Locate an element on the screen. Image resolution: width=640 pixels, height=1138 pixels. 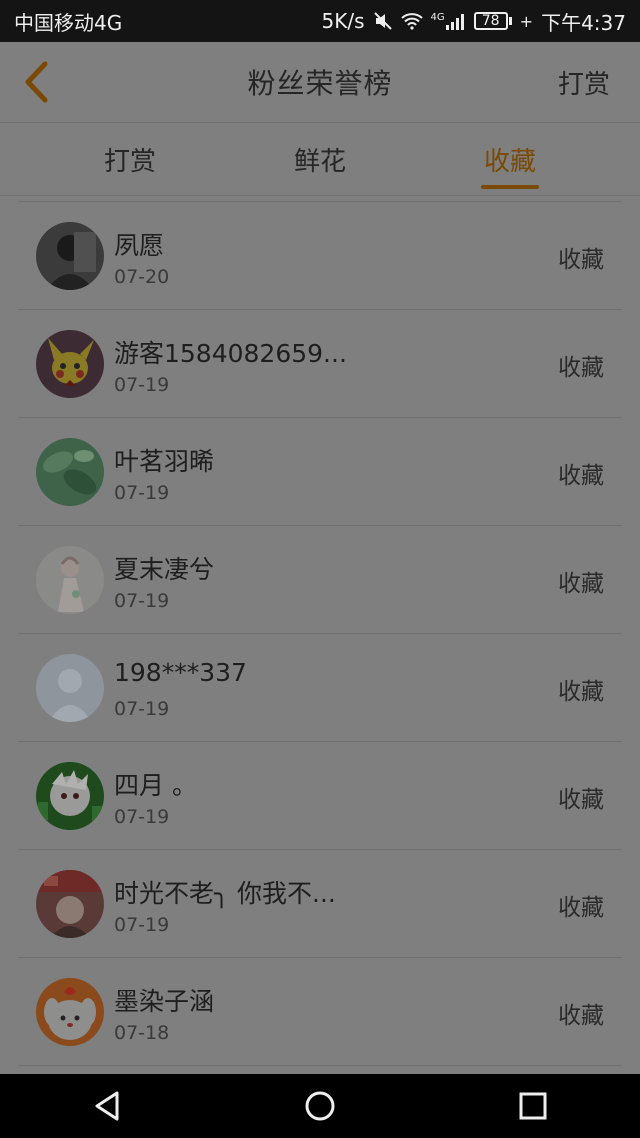
clock: 下午4:37 is located at coordinates (583, 22).